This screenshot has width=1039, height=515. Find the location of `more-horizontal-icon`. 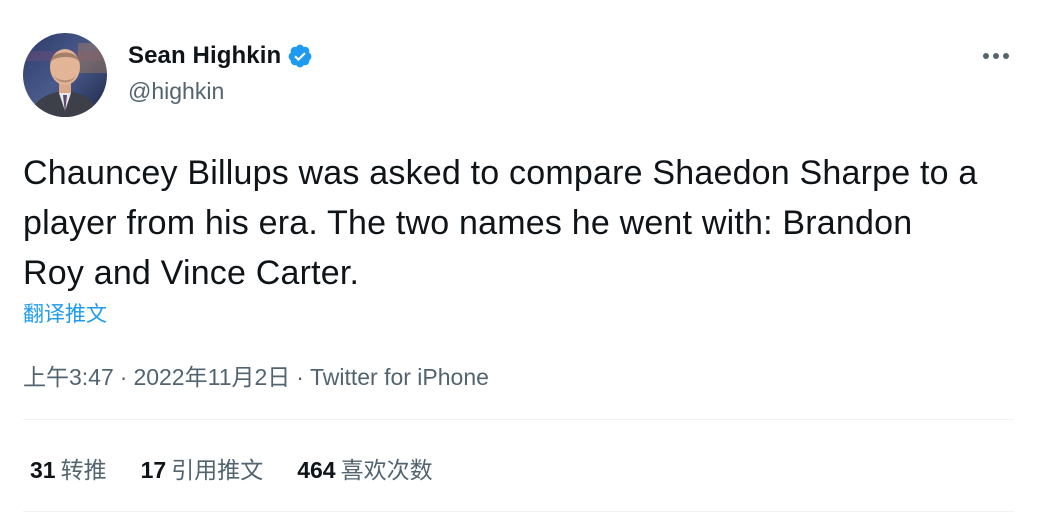

more-horizontal-icon is located at coordinates (996, 56).